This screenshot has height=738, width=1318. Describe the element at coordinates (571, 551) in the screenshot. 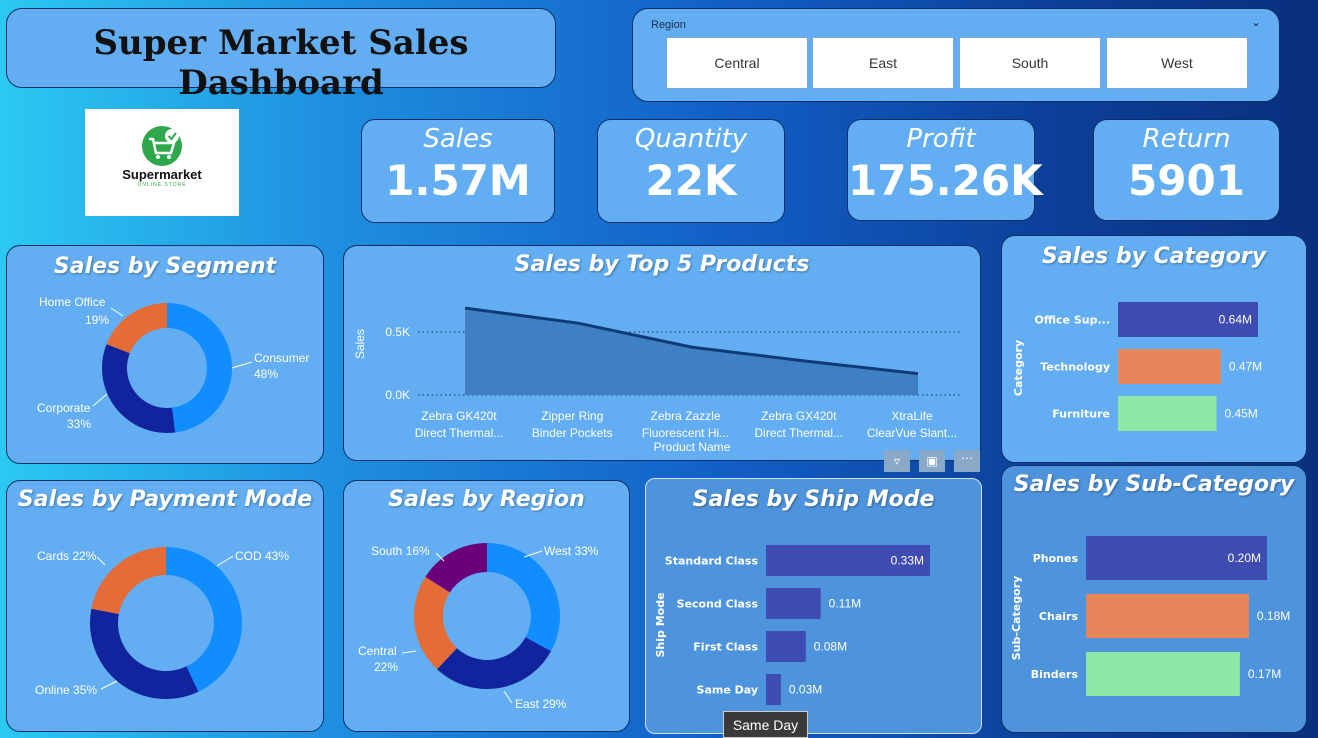

I see `data-label: West 33%` at that location.